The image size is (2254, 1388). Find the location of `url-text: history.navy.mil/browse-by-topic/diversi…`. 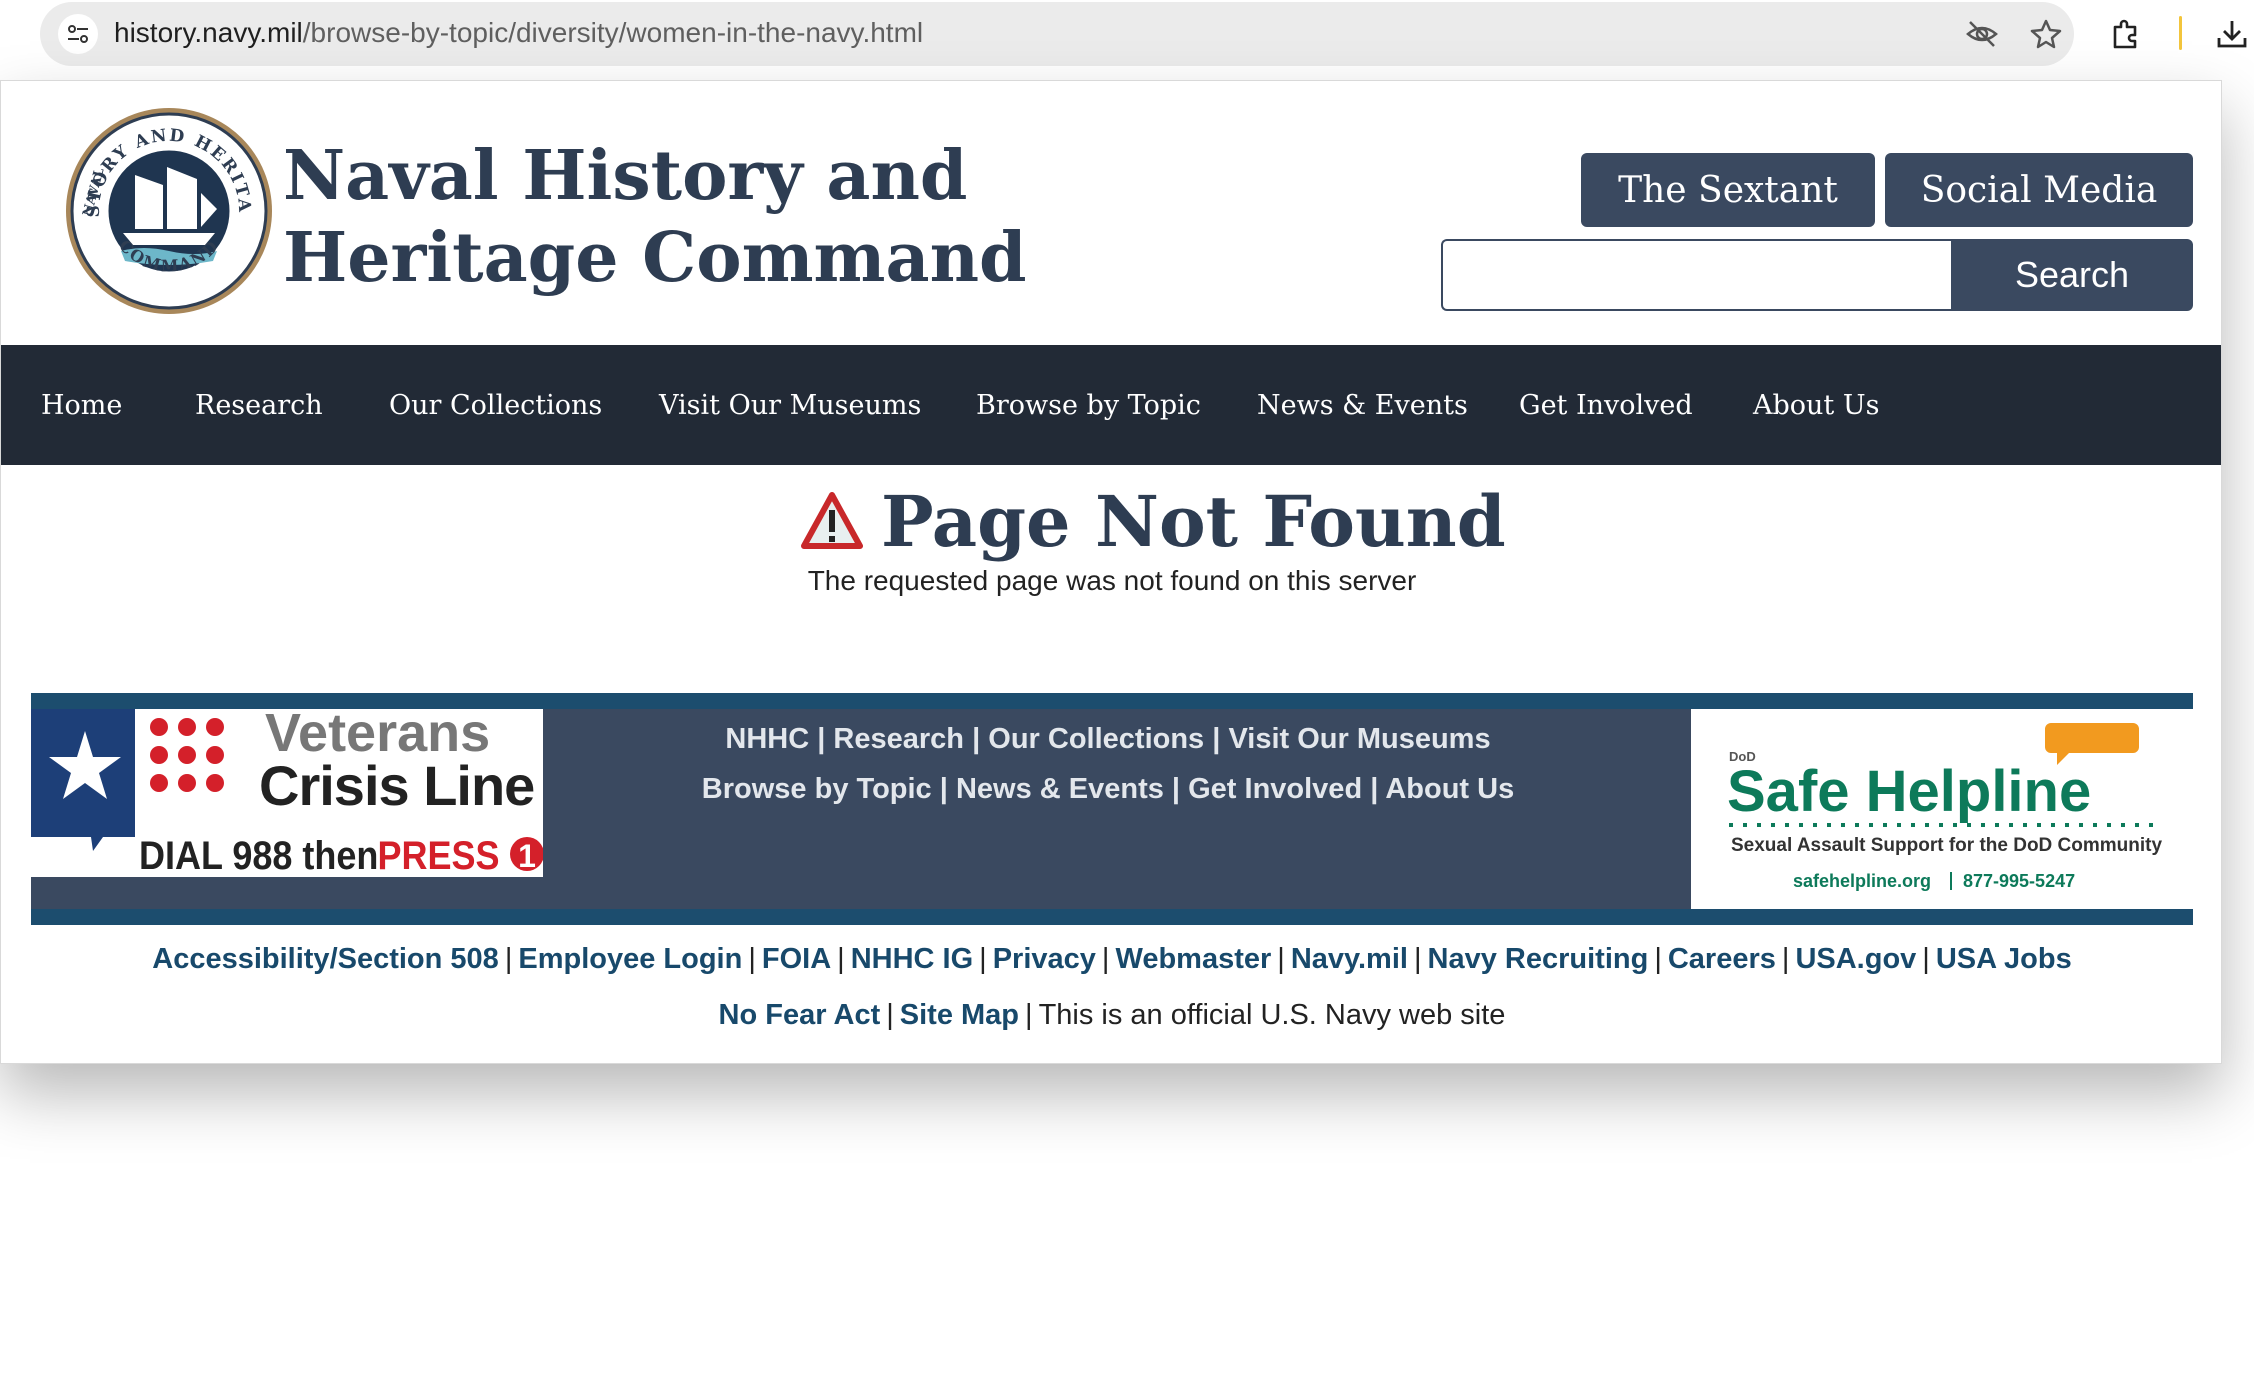

url-text: history.navy.mil/browse-by-topic/diversi… is located at coordinates (518, 33).